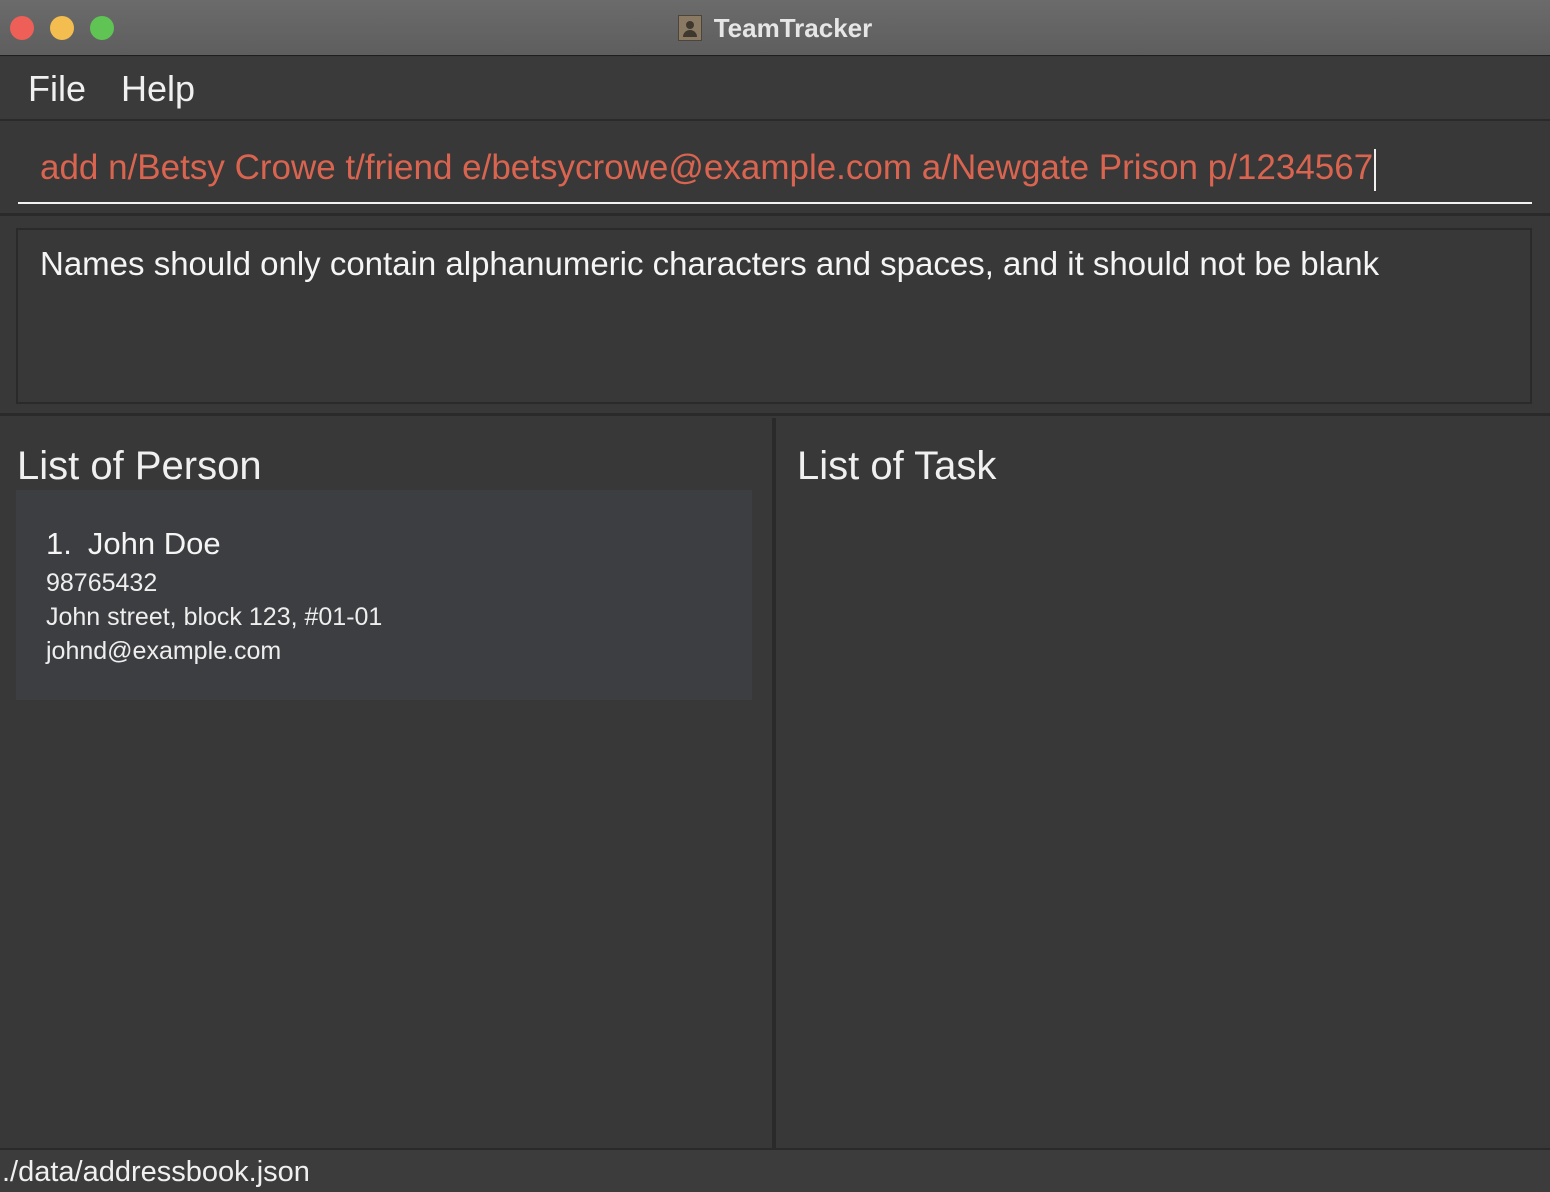  Describe the element at coordinates (384, 544) in the screenshot. I see `person-name-row: 1. John Doe` at that location.